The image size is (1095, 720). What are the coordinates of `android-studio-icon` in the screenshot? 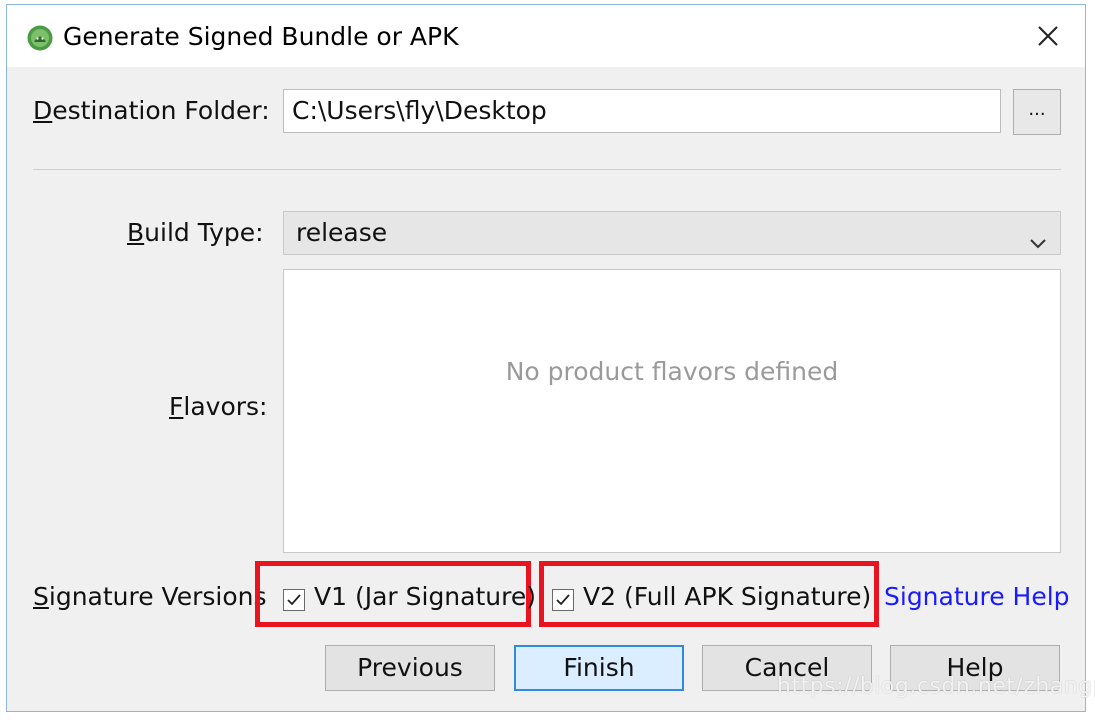 It's located at (40, 38).